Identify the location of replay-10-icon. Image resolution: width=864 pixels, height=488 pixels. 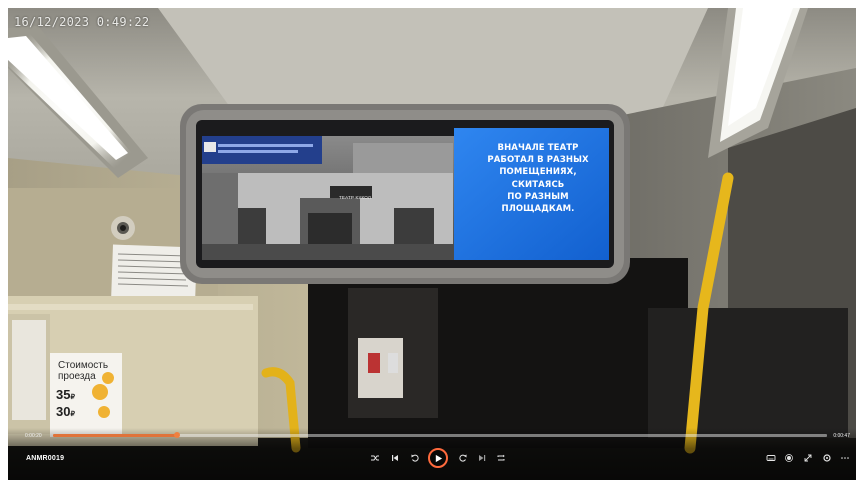
(415, 458).